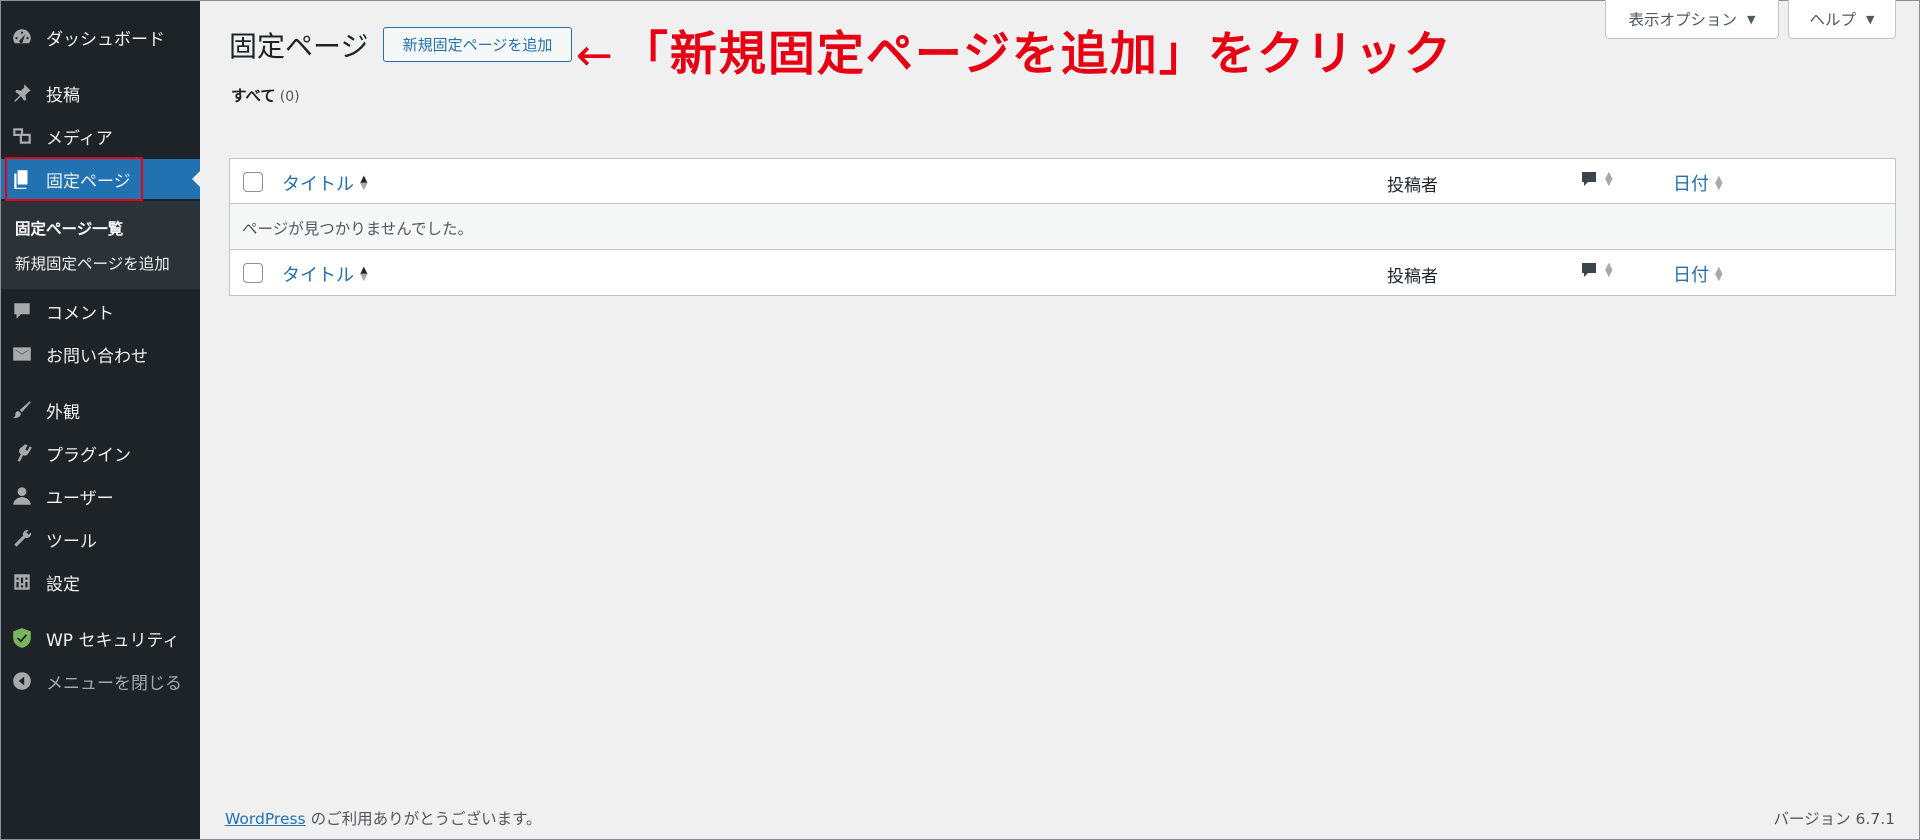 This screenshot has height=840, width=1920. What do you see at coordinates (26, 179) in the screenshot?
I see `pages-icon` at bounding box center [26, 179].